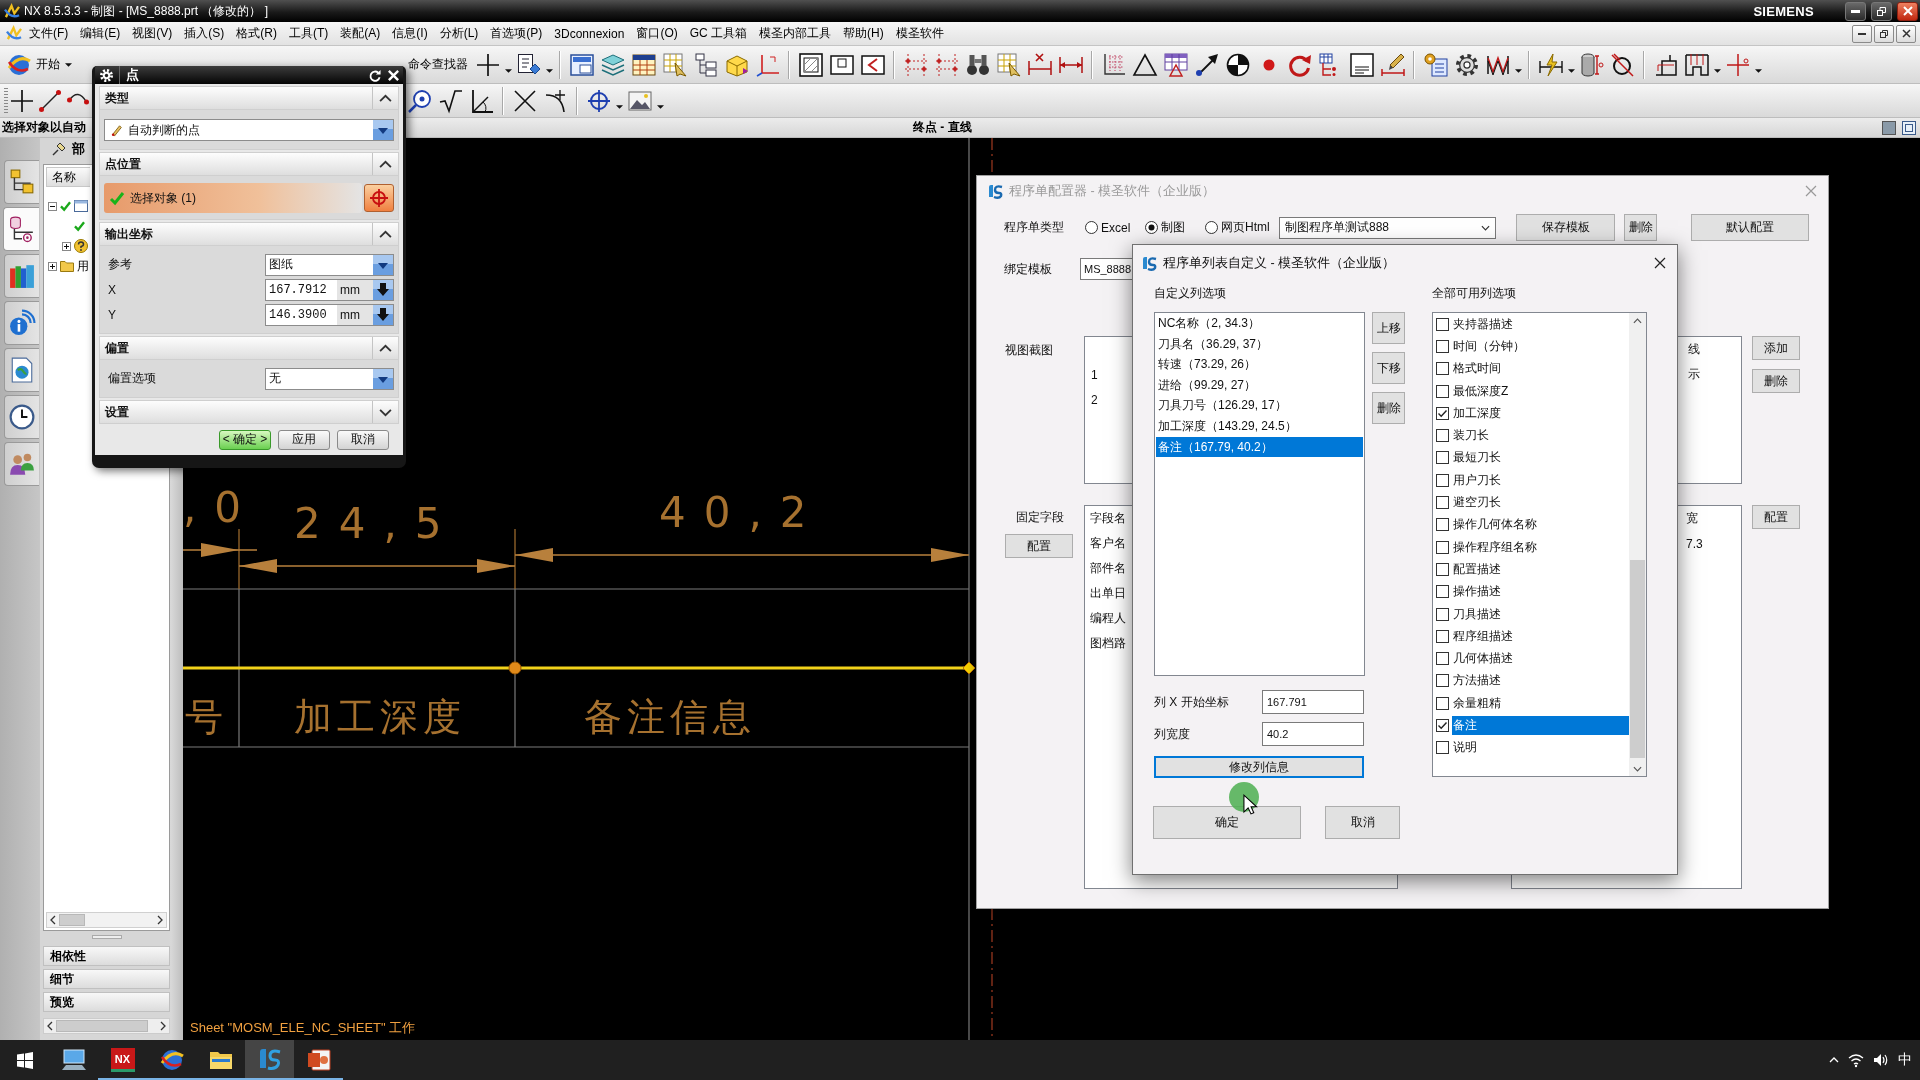 Image resolution: width=1920 pixels, height=1080 pixels. What do you see at coordinates (919, 33) in the screenshot?
I see `menu-item: 模圣软件` at bounding box center [919, 33].